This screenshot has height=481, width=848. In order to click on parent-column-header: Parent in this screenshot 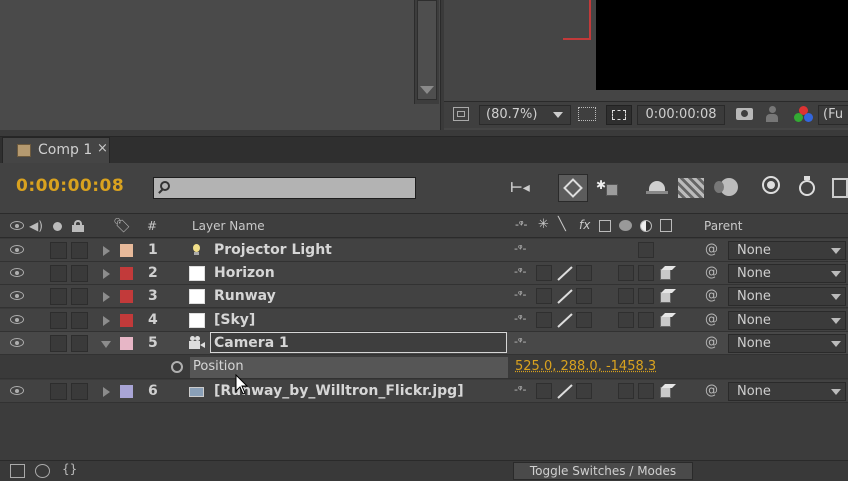, I will do `click(723, 226)`.